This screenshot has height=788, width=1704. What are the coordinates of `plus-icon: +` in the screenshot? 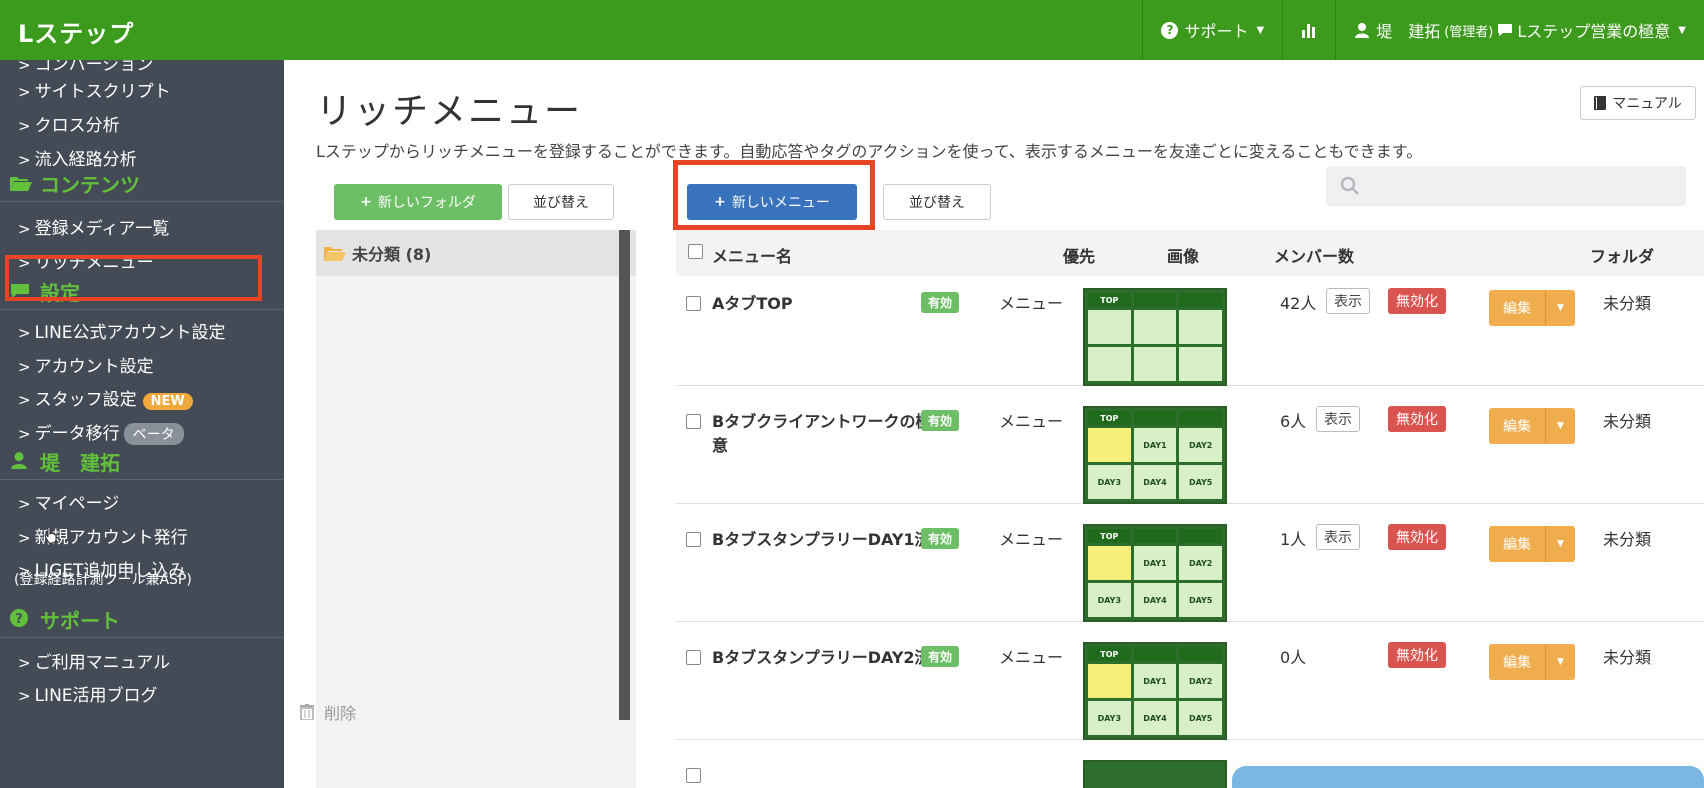 It's located at (366, 202).